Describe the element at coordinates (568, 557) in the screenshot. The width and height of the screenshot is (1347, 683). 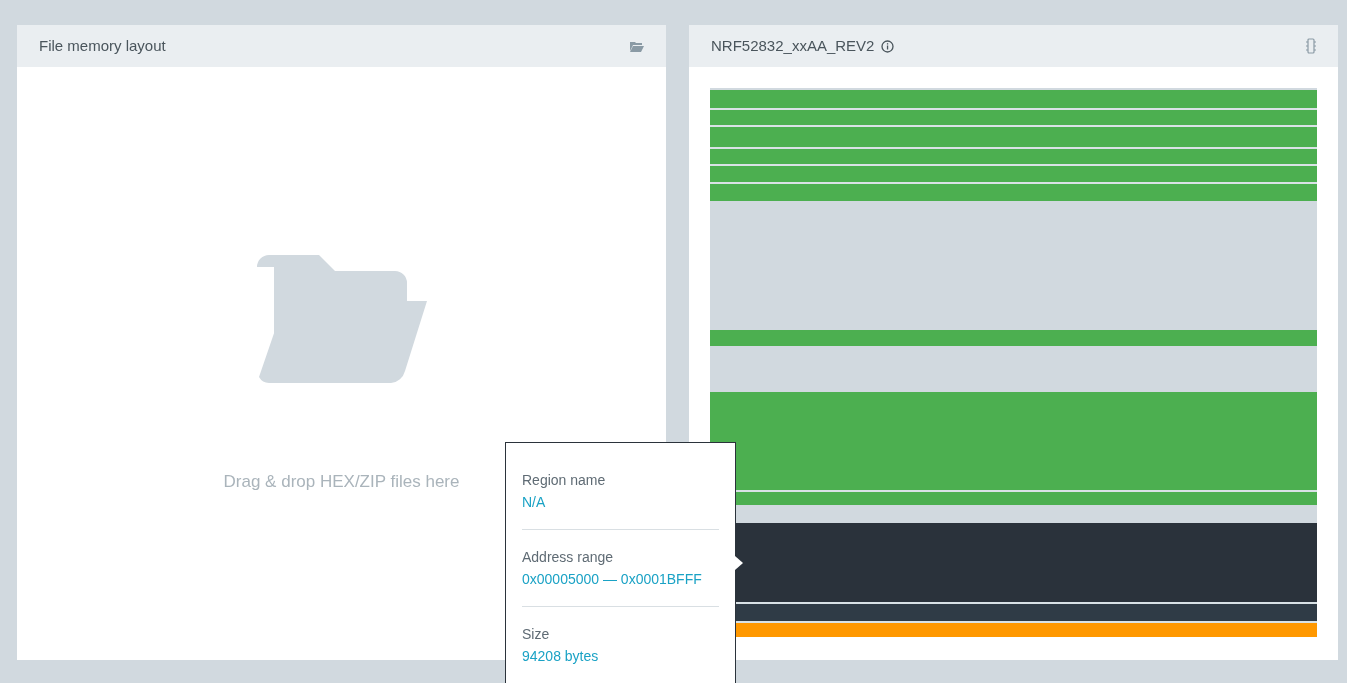
I see `field-label: Address range` at that location.